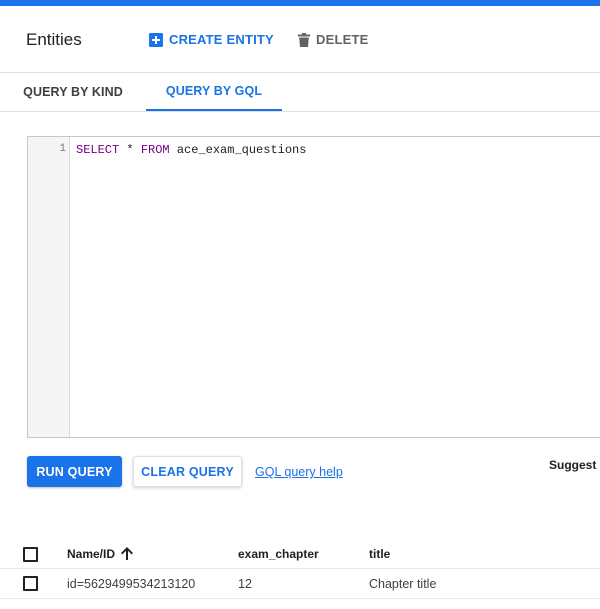 This screenshot has height=609, width=600. I want to click on page-title: Entities, so click(54, 39).